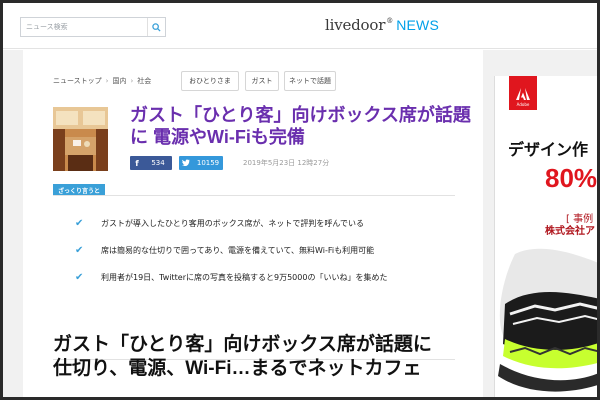 The width and height of the screenshot is (600, 400). I want to click on search-input, so click(84, 27).